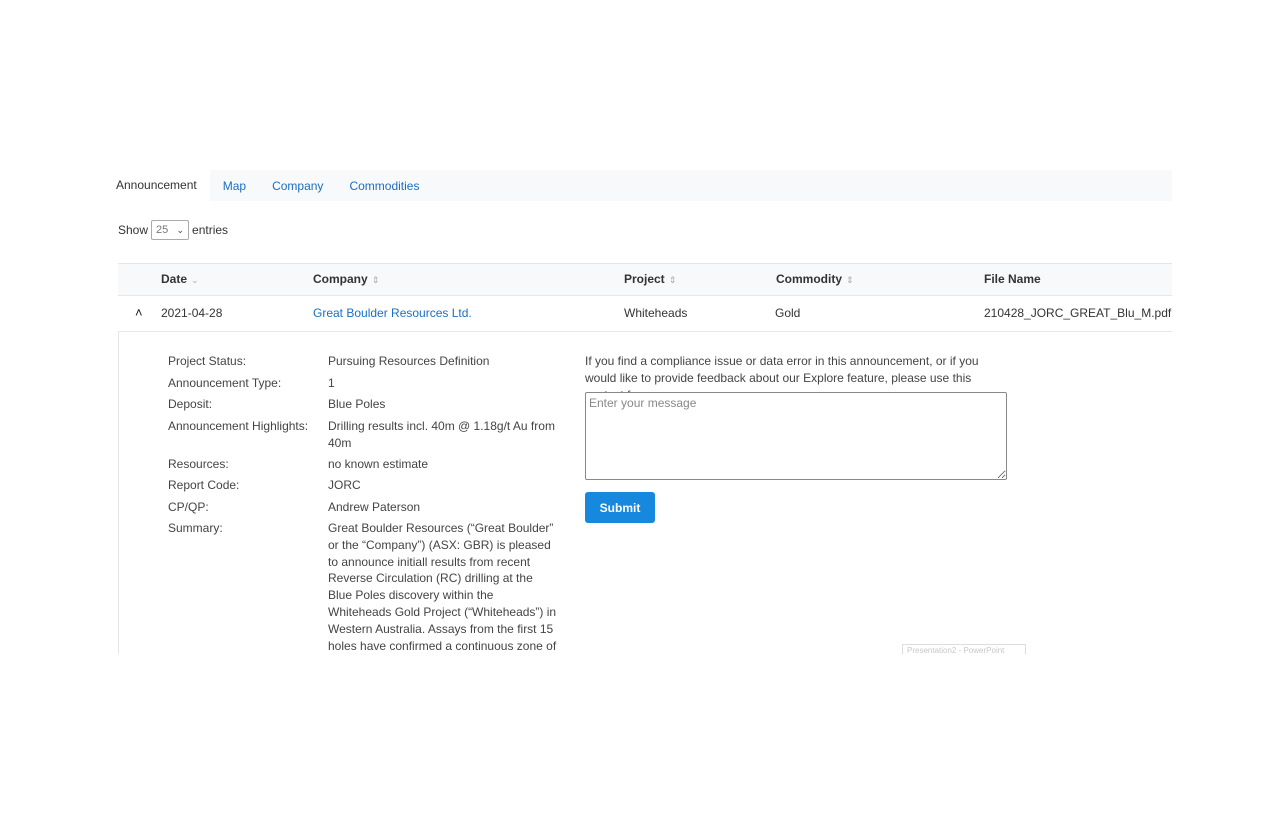 The height and width of the screenshot is (823, 1280). What do you see at coordinates (159, 185) in the screenshot?
I see `tab-announcement: Announcement` at bounding box center [159, 185].